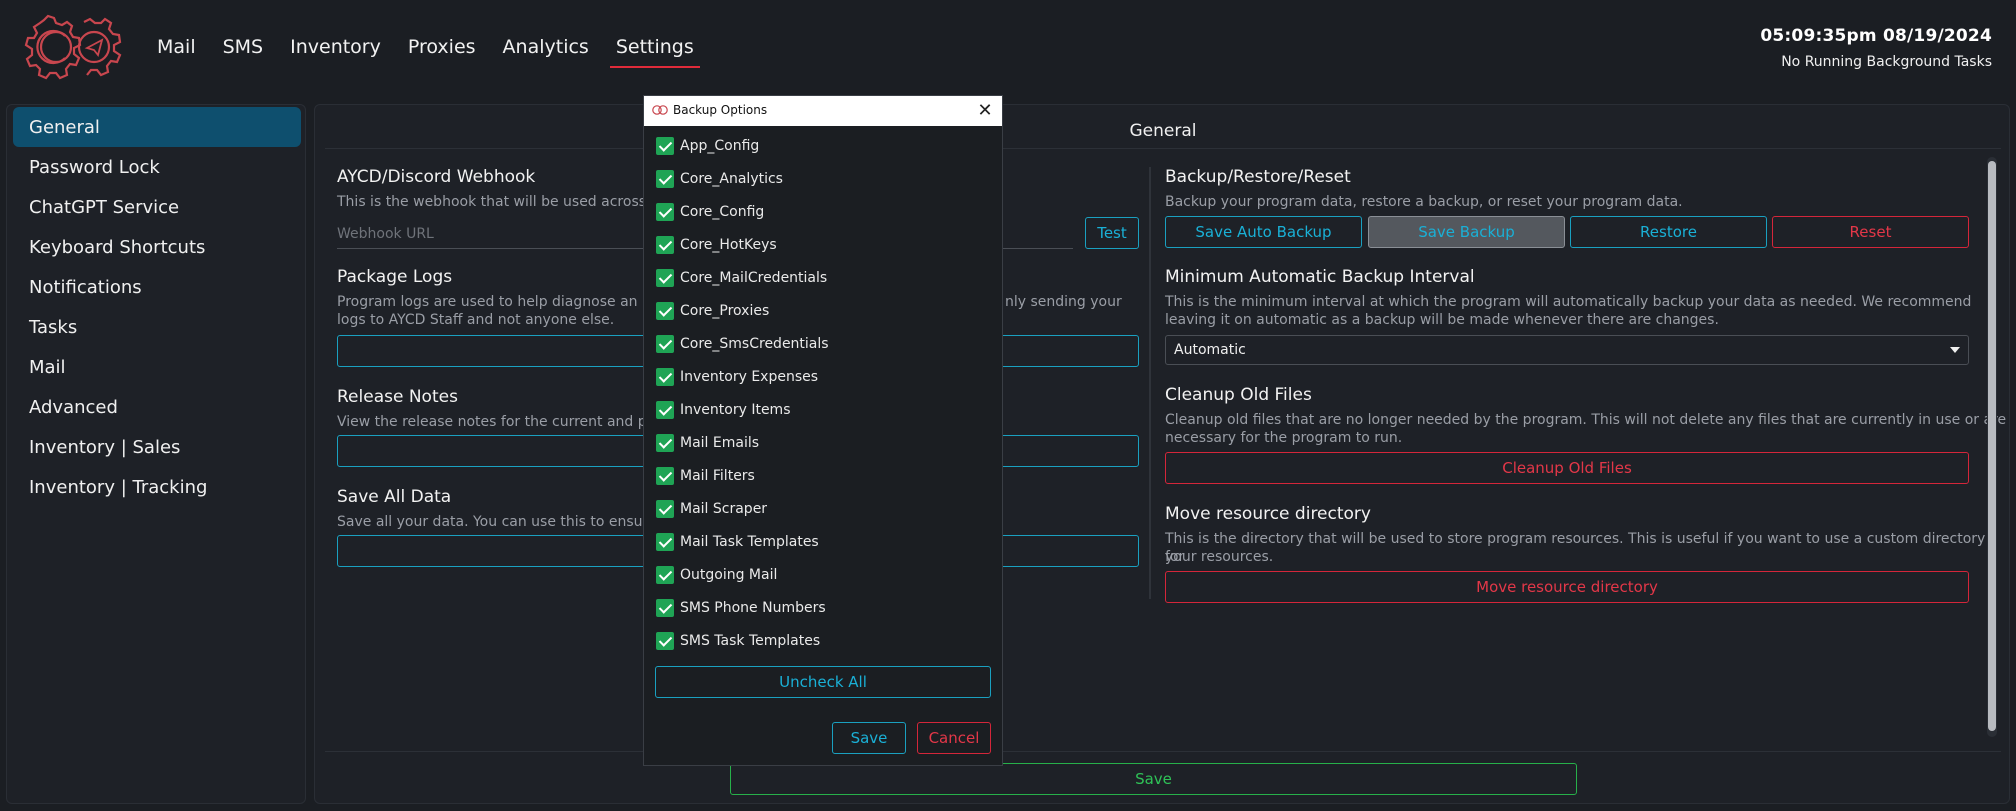  What do you see at coordinates (157, 407) in the screenshot?
I see `sidebar-item-advanced: Advanced` at bounding box center [157, 407].